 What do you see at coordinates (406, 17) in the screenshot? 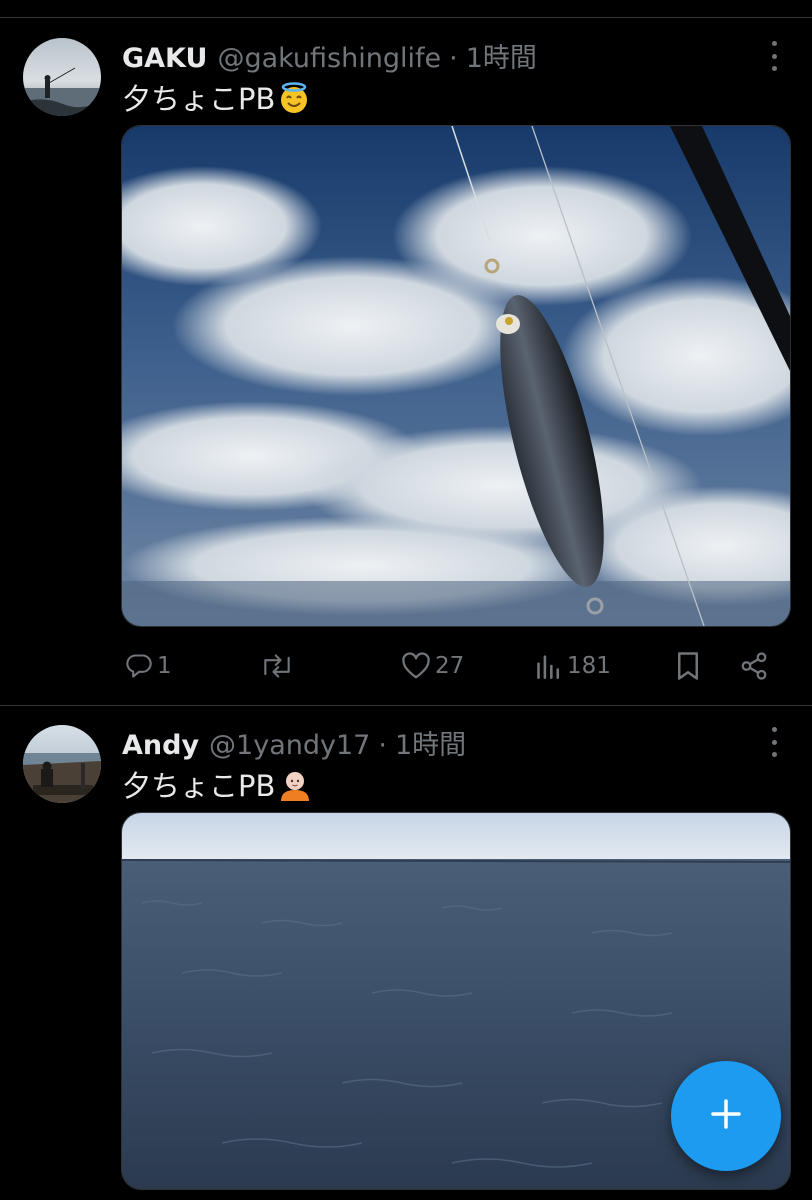
I see `top-divider` at bounding box center [406, 17].